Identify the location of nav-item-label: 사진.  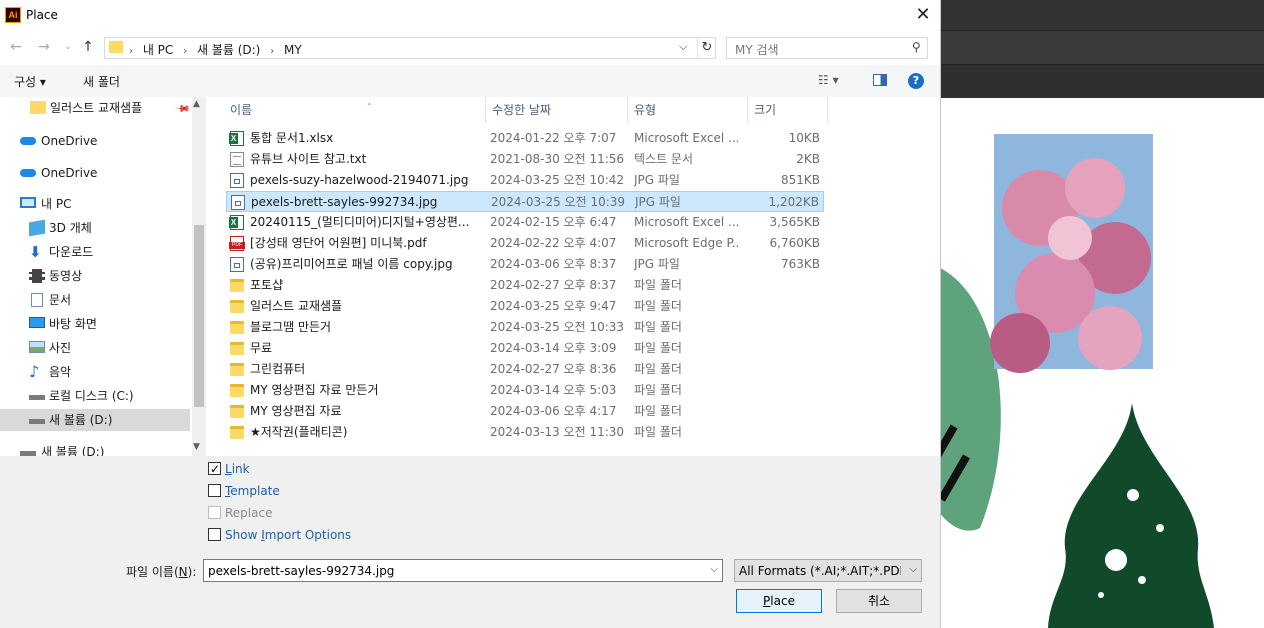
(60, 348).